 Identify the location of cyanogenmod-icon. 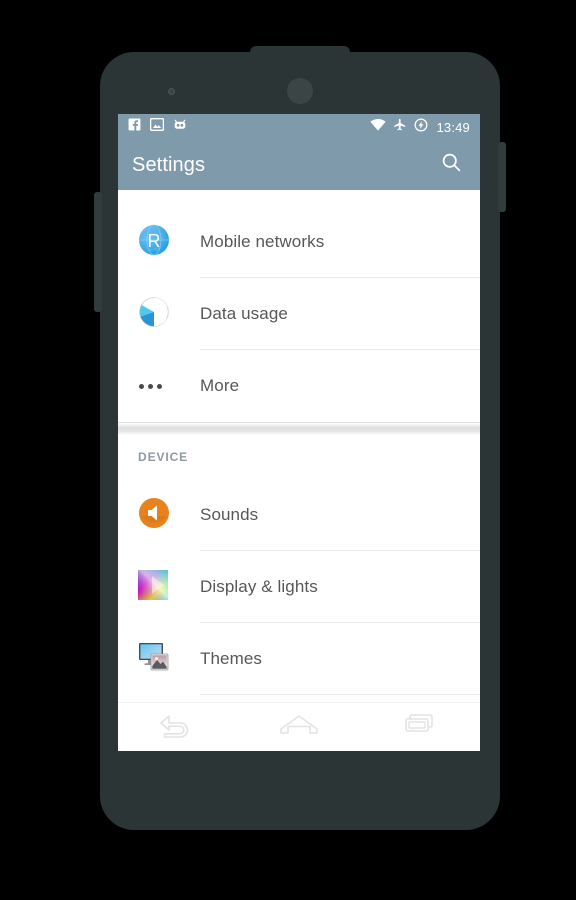
(180, 127).